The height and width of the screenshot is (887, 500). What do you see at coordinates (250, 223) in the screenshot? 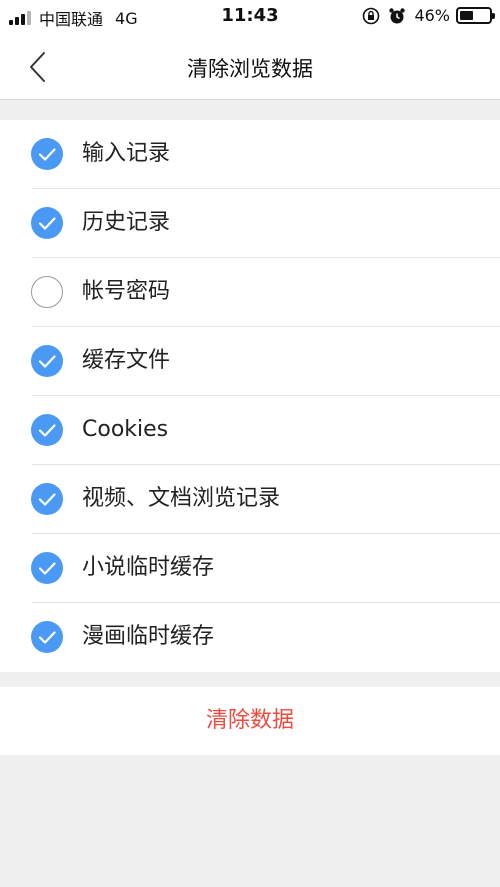
I see `option-row: 历史记录` at bounding box center [250, 223].